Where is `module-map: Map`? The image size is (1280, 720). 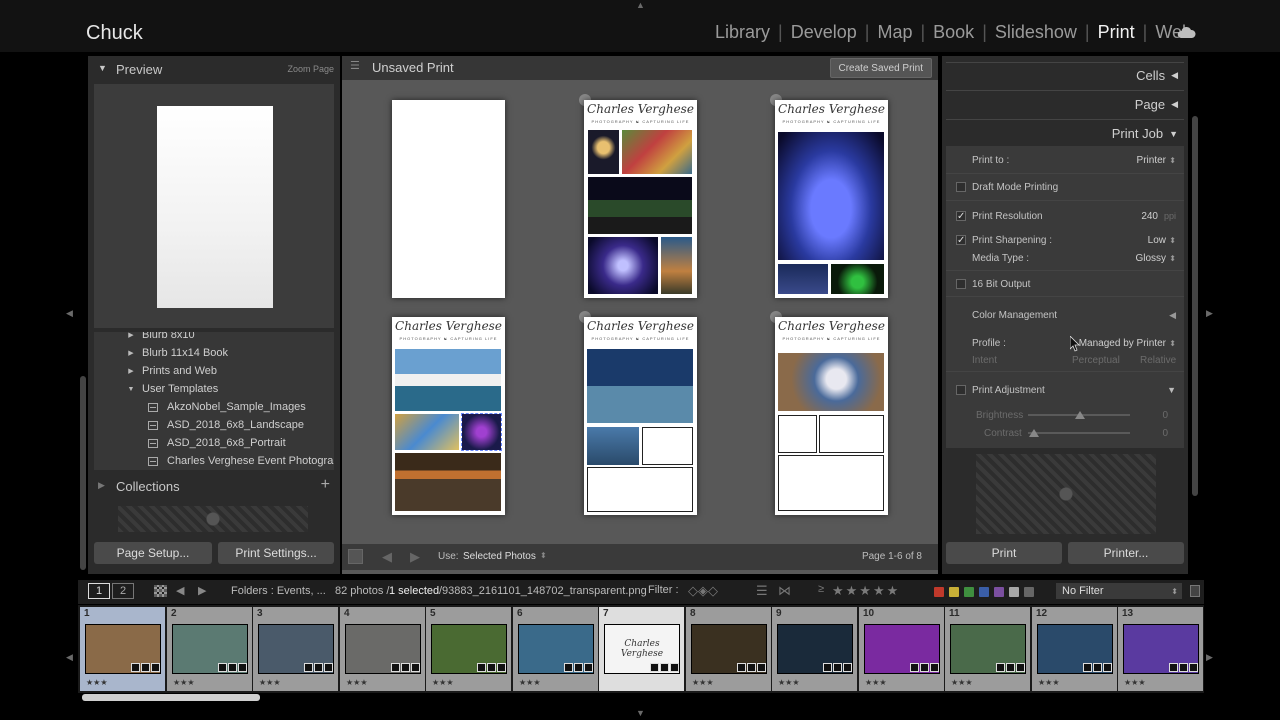 module-map: Map is located at coordinates (894, 32).